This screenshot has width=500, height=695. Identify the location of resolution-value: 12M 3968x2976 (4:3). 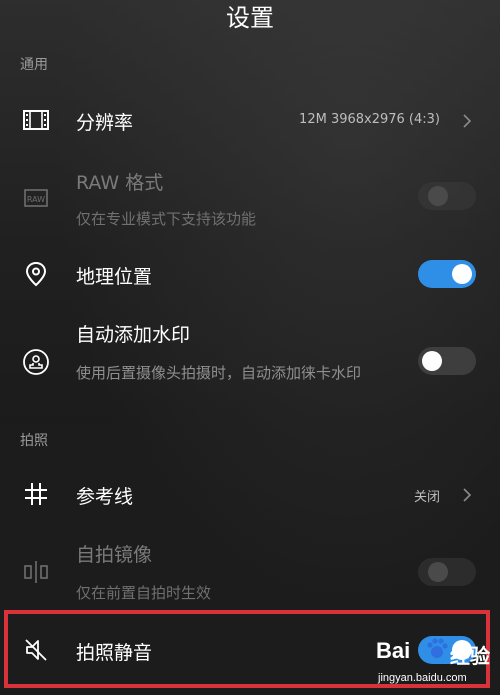
(369, 119).